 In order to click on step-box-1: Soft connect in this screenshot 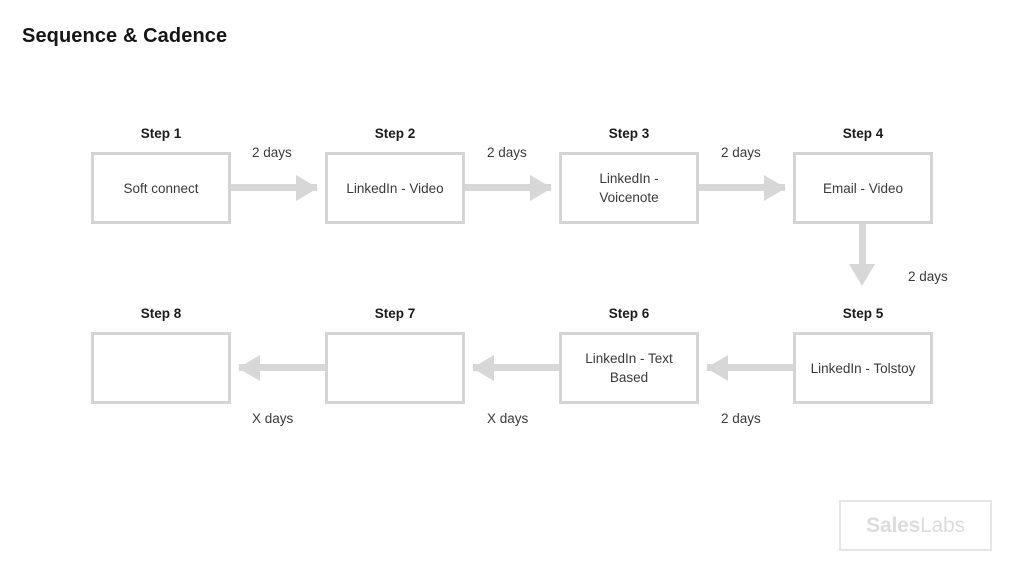, I will do `click(161, 188)`.